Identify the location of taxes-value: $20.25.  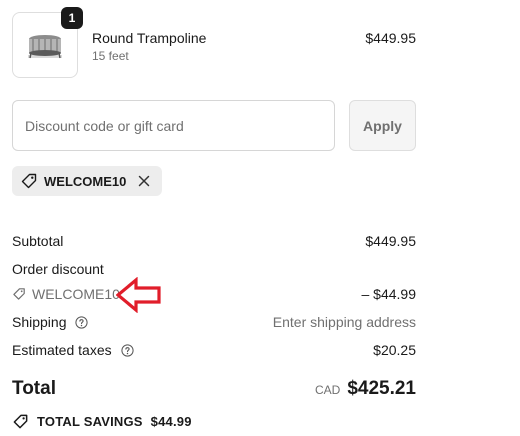
(394, 350).